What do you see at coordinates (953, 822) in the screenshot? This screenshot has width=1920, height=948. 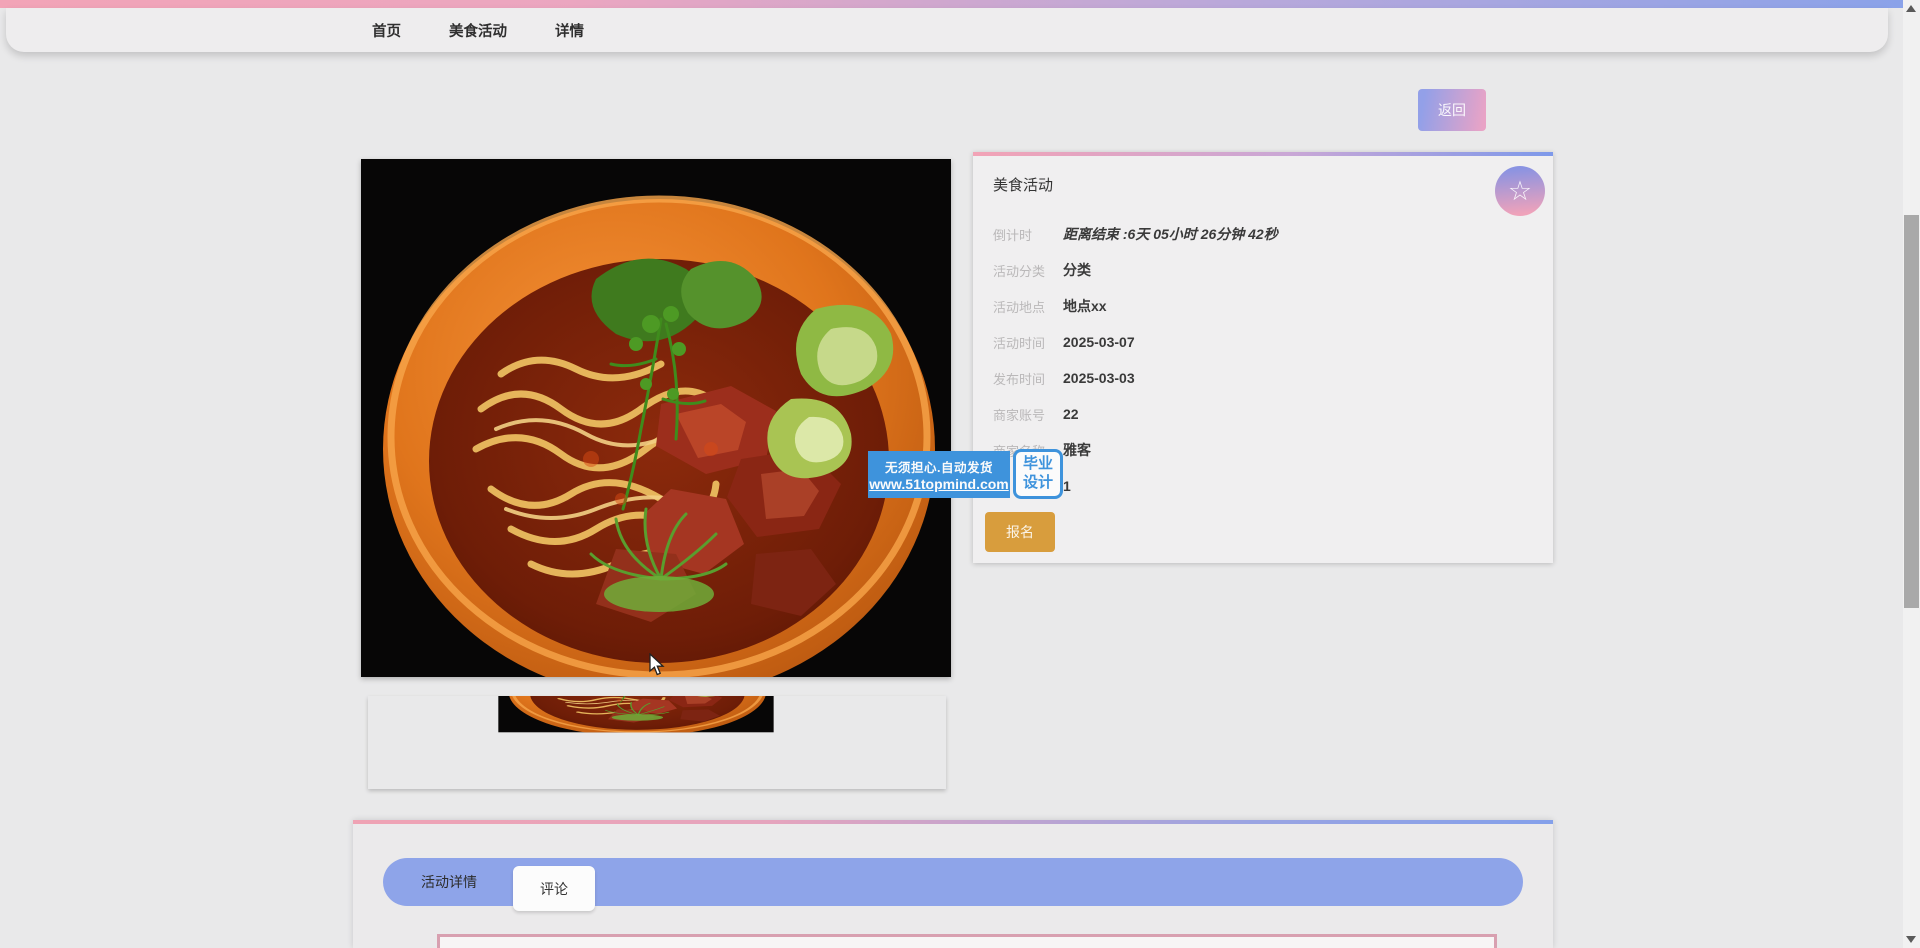 I see `card-top-gradient` at bounding box center [953, 822].